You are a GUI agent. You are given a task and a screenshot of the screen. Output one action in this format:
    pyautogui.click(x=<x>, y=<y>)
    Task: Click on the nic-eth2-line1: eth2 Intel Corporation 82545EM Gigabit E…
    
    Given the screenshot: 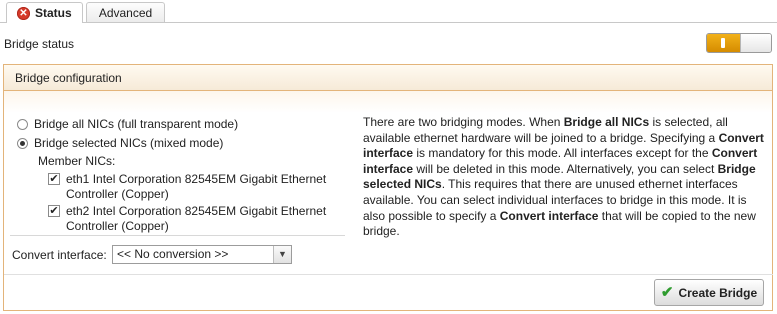 What is the action you would take?
    pyautogui.click(x=196, y=211)
    